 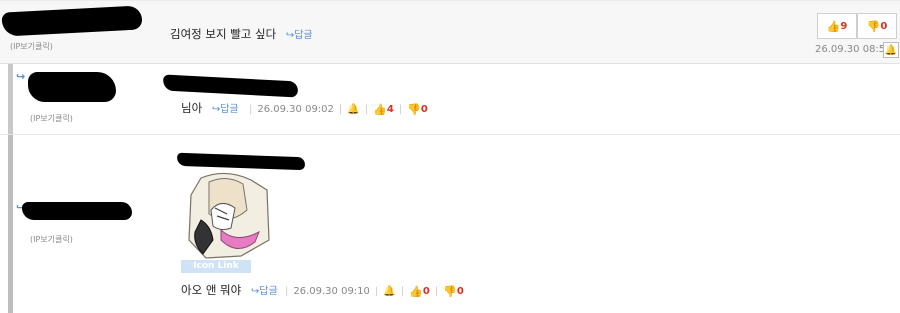 What do you see at coordinates (390, 109) in the screenshot?
I see `upvote-count: 4` at bounding box center [390, 109].